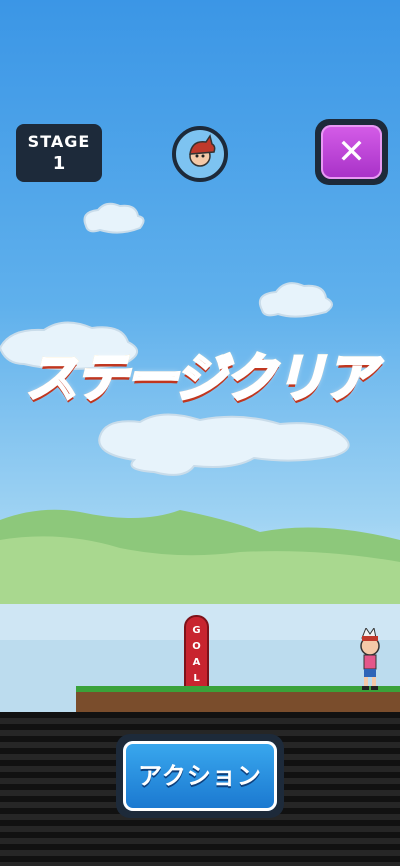 This screenshot has height=866, width=400. I want to click on stage-indicator: STAGE 1, so click(59, 153).